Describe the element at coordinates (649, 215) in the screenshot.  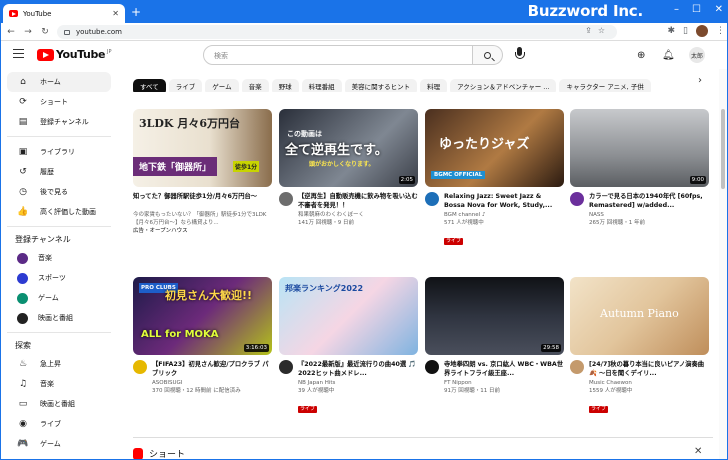
I see `channel-name: NASS` at that location.